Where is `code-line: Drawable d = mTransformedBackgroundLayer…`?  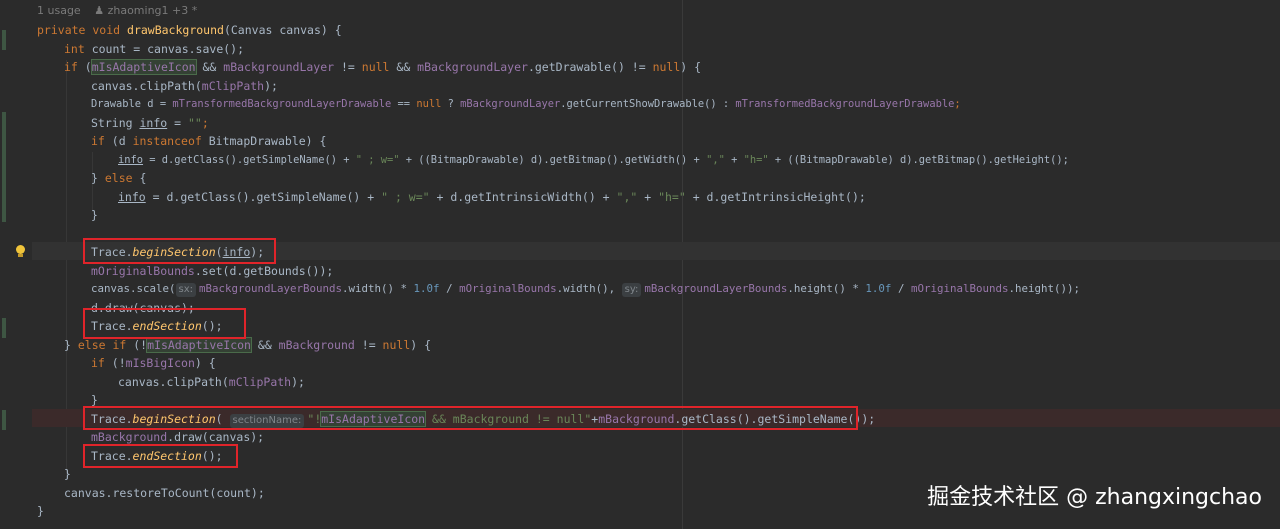
code-line: Drawable d = mTransformedBackgroundLayer… is located at coordinates (526, 104).